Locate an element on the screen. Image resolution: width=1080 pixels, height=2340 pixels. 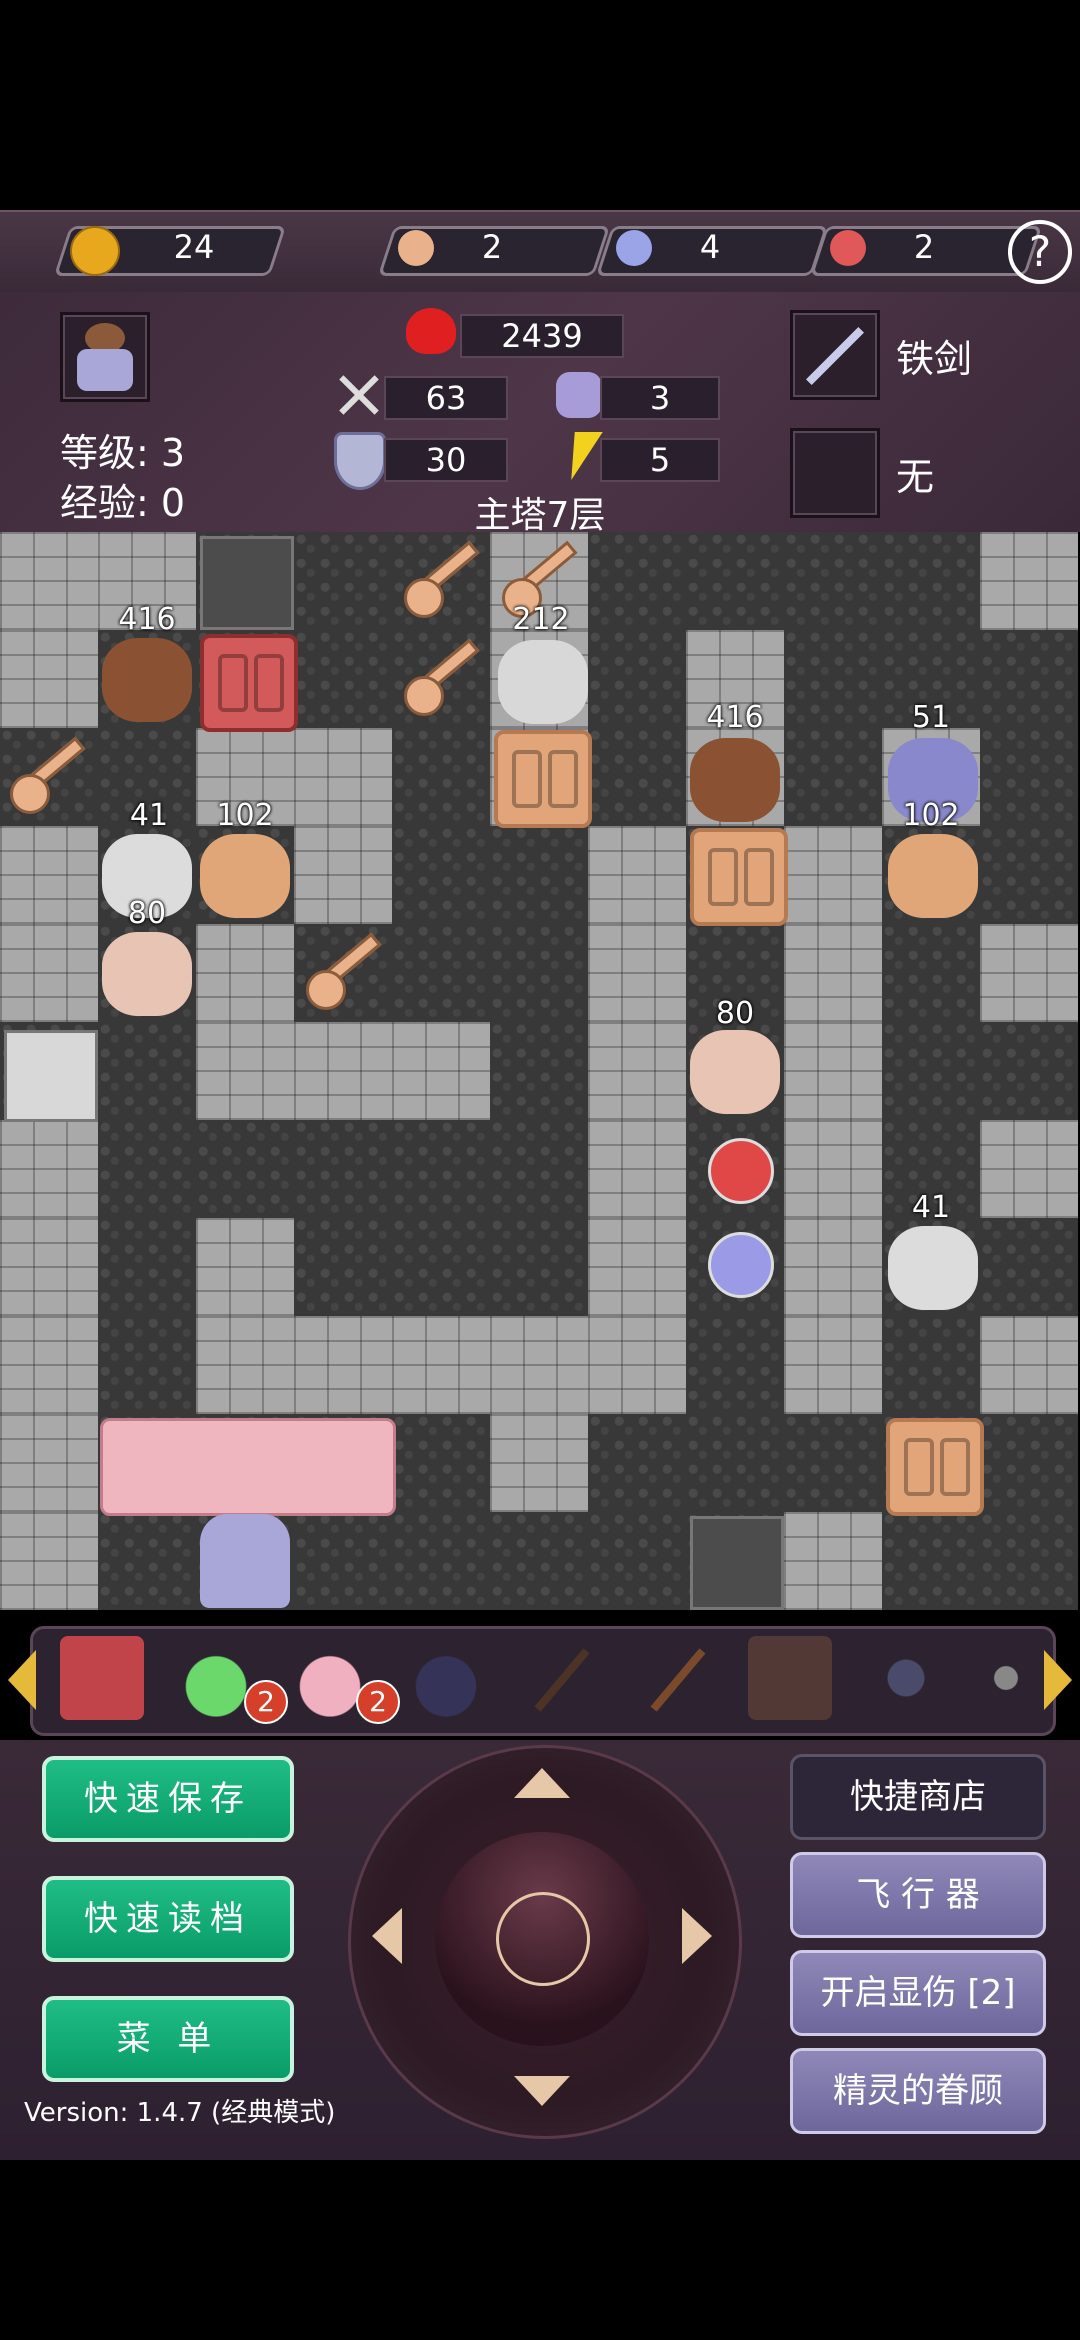
dark-vase-icon is located at coordinates (446, 1678).